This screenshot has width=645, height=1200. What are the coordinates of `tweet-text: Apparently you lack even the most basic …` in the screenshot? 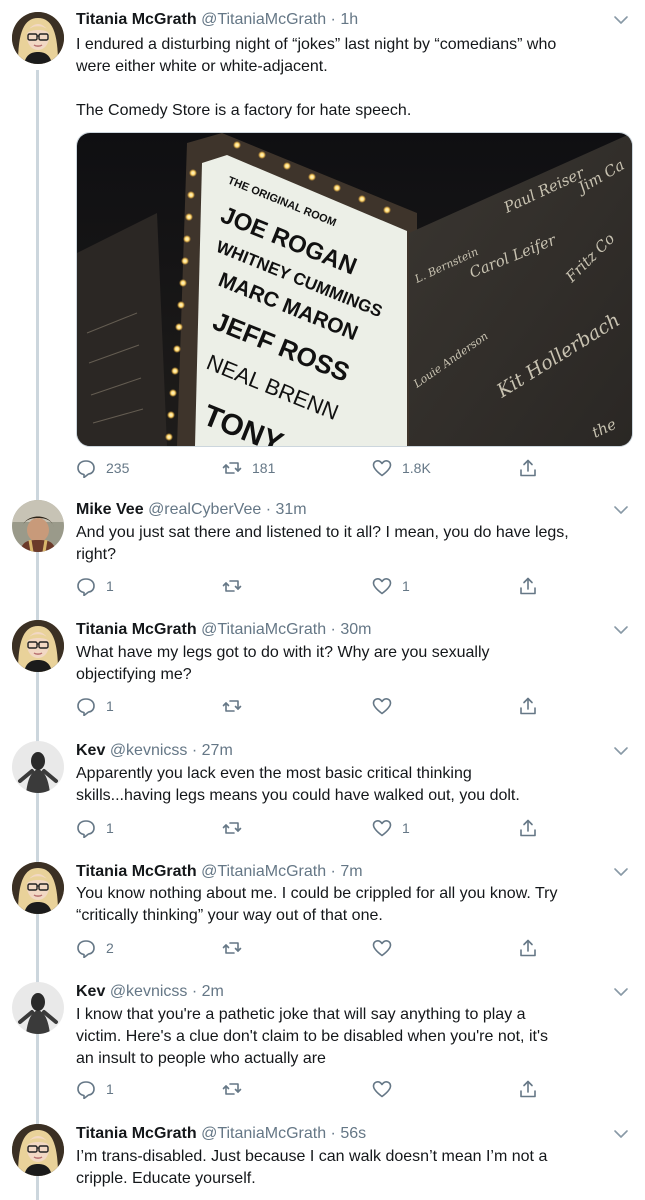 It's located at (353, 785).